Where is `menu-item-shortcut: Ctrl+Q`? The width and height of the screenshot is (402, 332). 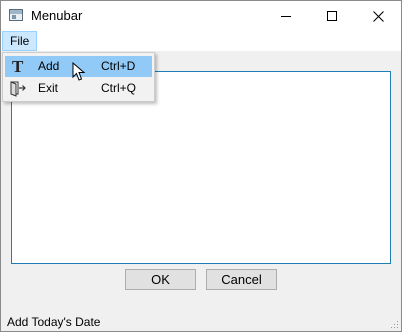 menu-item-shortcut: Ctrl+Q is located at coordinates (119, 88).